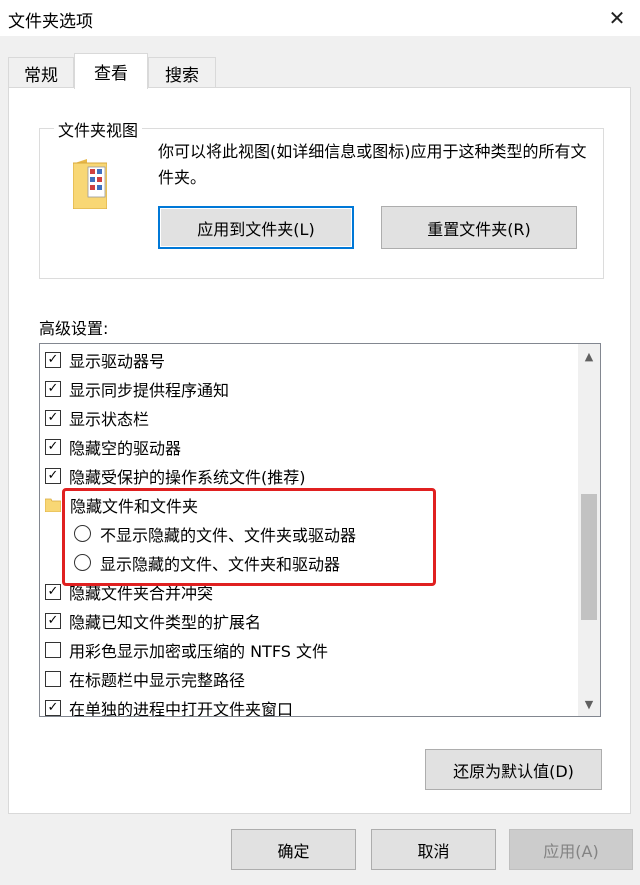  What do you see at coordinates (149, 390) in the screenshot?
I see `list-item-label: 显示同步提供程序通知` at bounding box center [149, 390].